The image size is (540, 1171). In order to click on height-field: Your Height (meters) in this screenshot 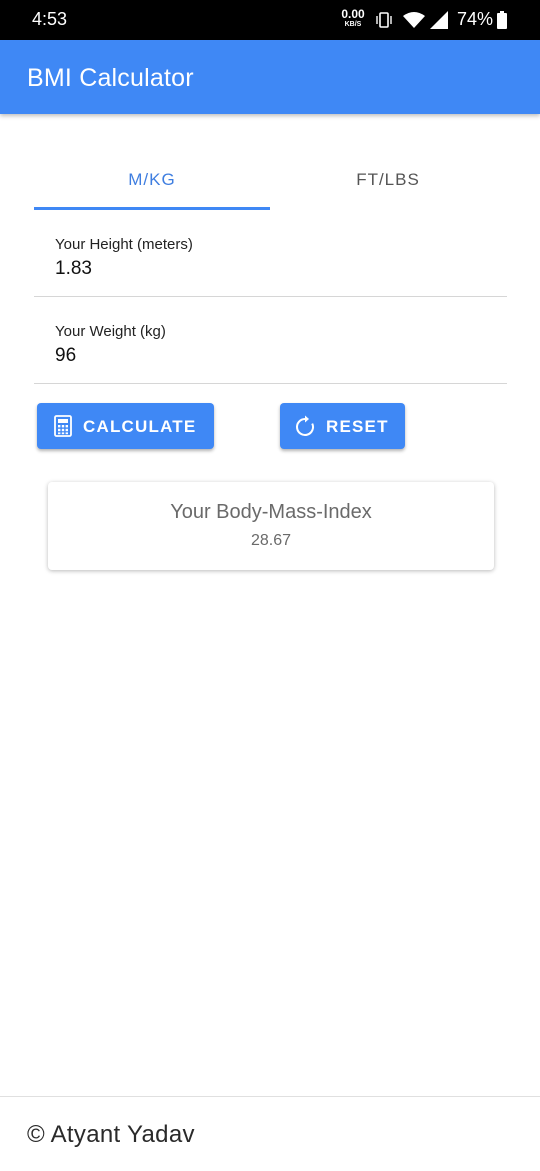, I will do `click(270, 259)`.